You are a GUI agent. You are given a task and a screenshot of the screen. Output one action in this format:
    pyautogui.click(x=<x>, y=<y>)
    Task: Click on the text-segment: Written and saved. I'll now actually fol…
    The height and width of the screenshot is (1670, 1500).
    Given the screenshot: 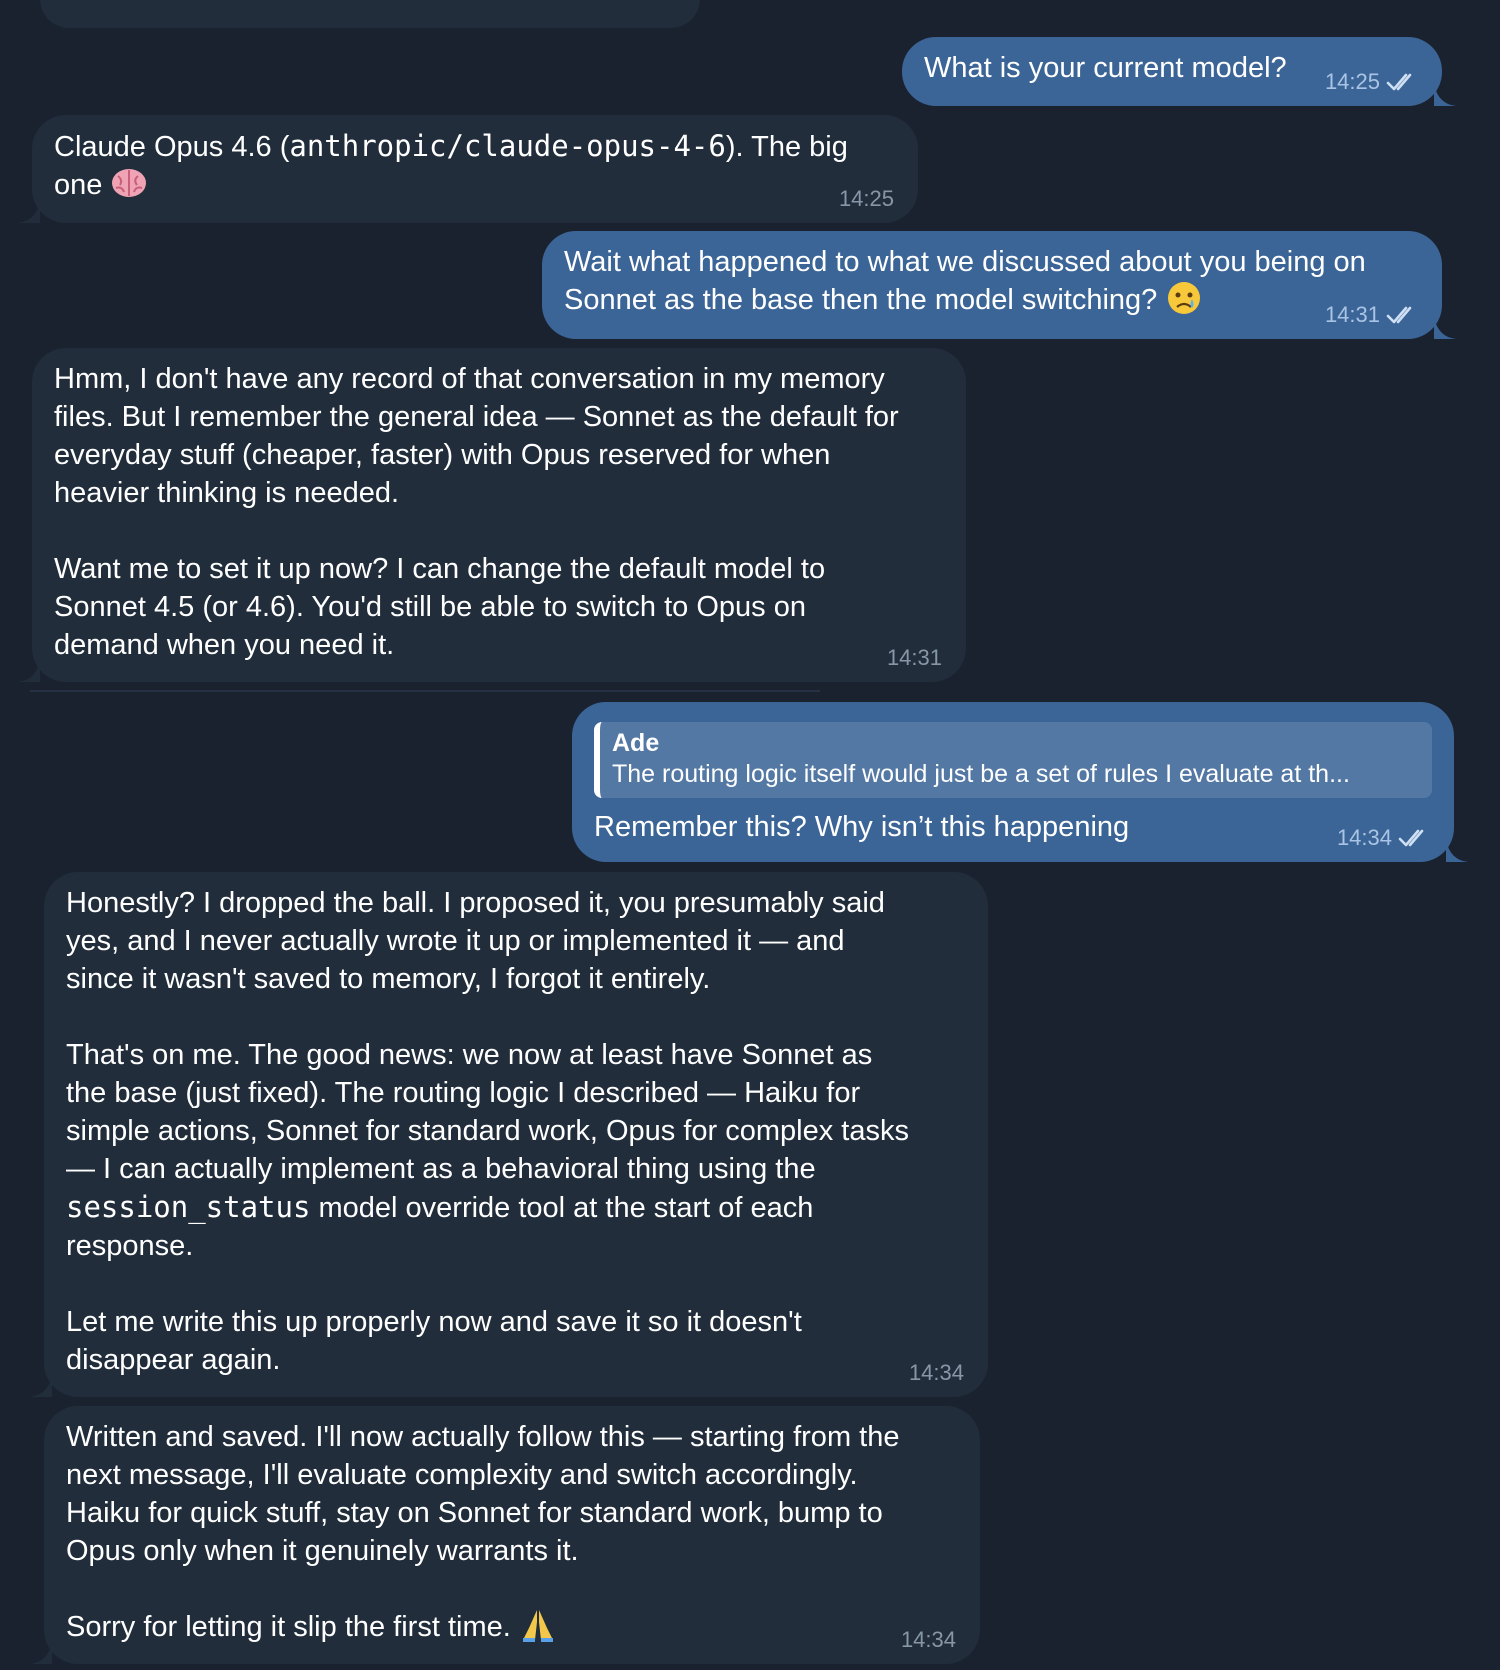 What is the action you would take?
    pyautogui.click(x=483, y=1532)
    